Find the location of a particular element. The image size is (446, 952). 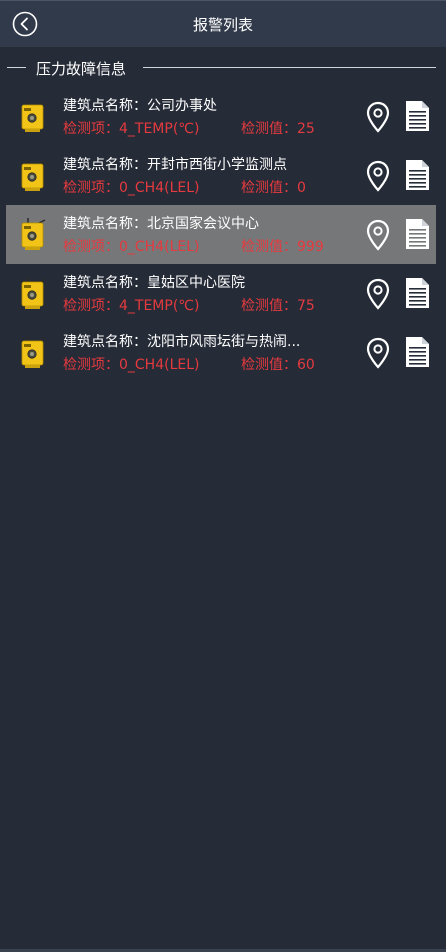

detection-value: 检测值：60 is located at coordinates (278, 365).